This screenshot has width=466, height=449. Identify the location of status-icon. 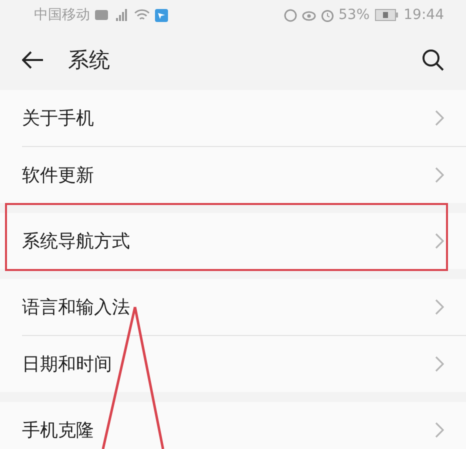
(290, 15).